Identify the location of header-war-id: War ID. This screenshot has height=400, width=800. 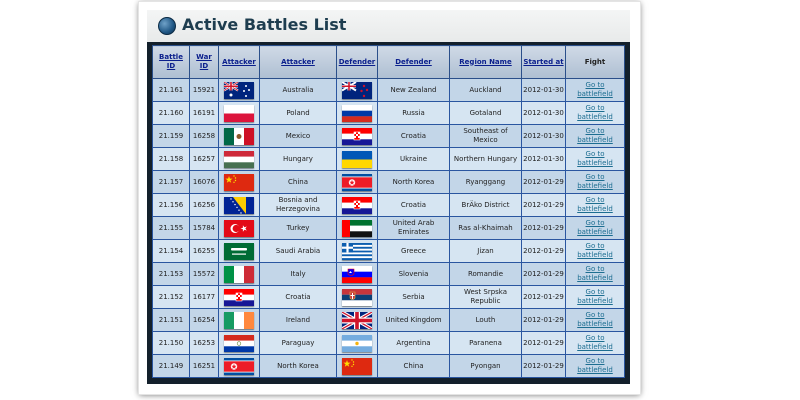
(204, 62).